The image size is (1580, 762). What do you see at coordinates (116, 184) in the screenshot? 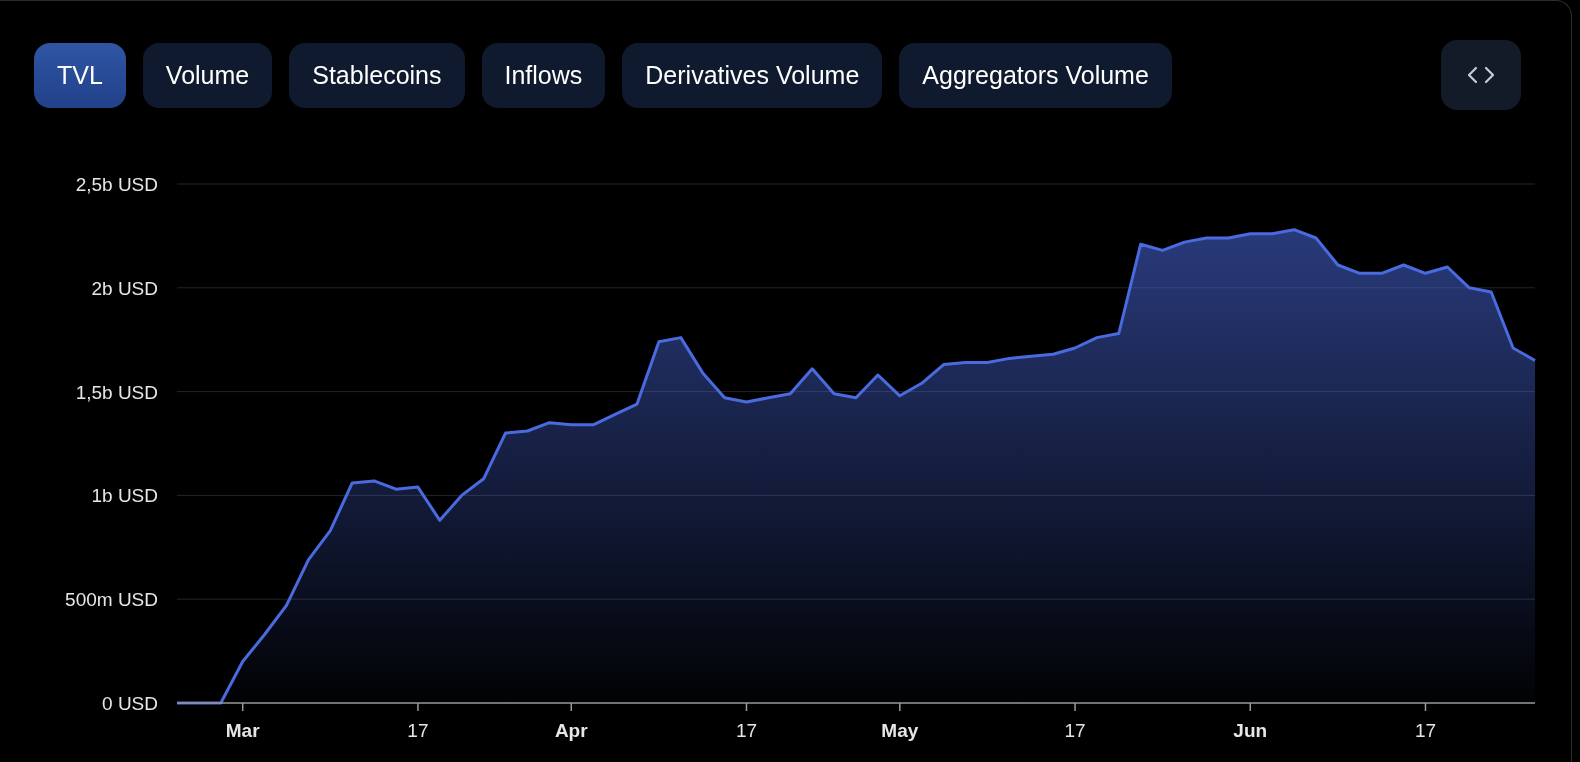
I see `axis-label: 2,5b USD` at bounding box center [116, 184].